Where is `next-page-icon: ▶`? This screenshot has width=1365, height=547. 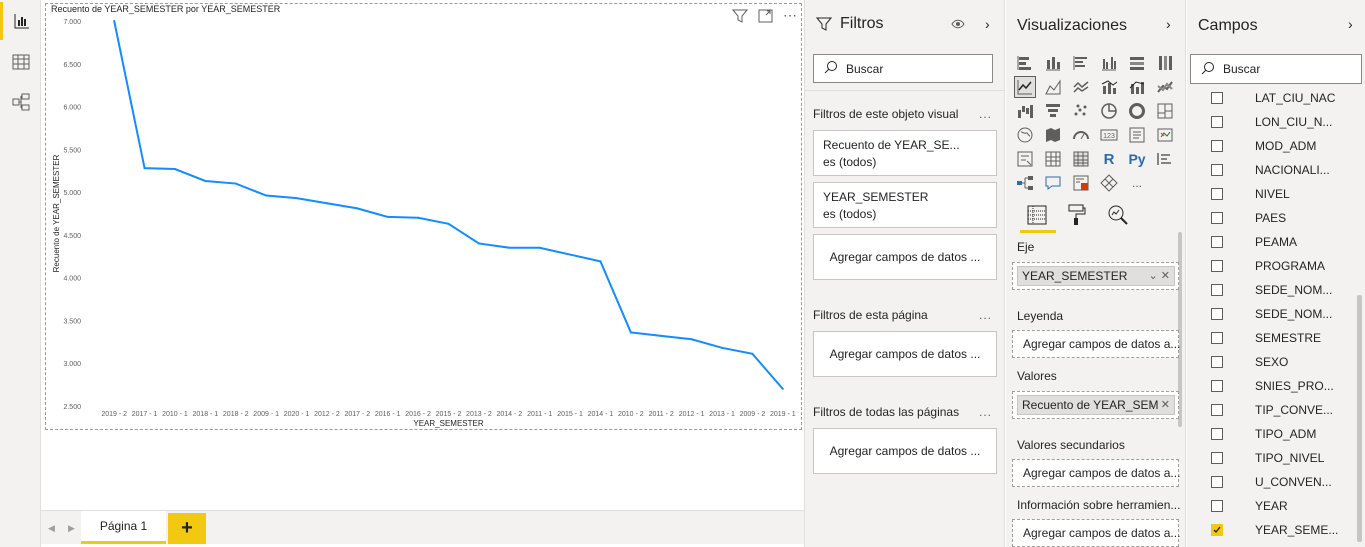
next-page-icon: ▶ is located at coordinates (71, 528).